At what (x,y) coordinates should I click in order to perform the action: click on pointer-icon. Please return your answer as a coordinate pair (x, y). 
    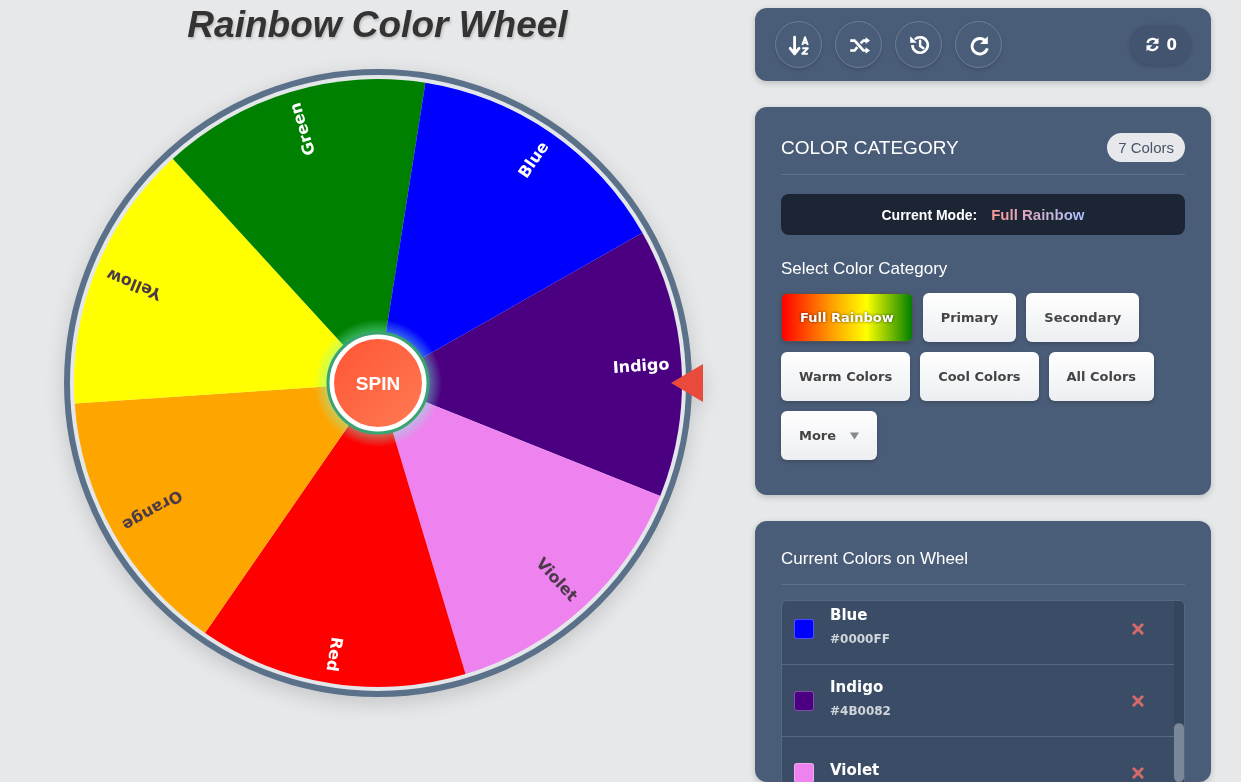
    Looking at the image, I should click on (686, 383).